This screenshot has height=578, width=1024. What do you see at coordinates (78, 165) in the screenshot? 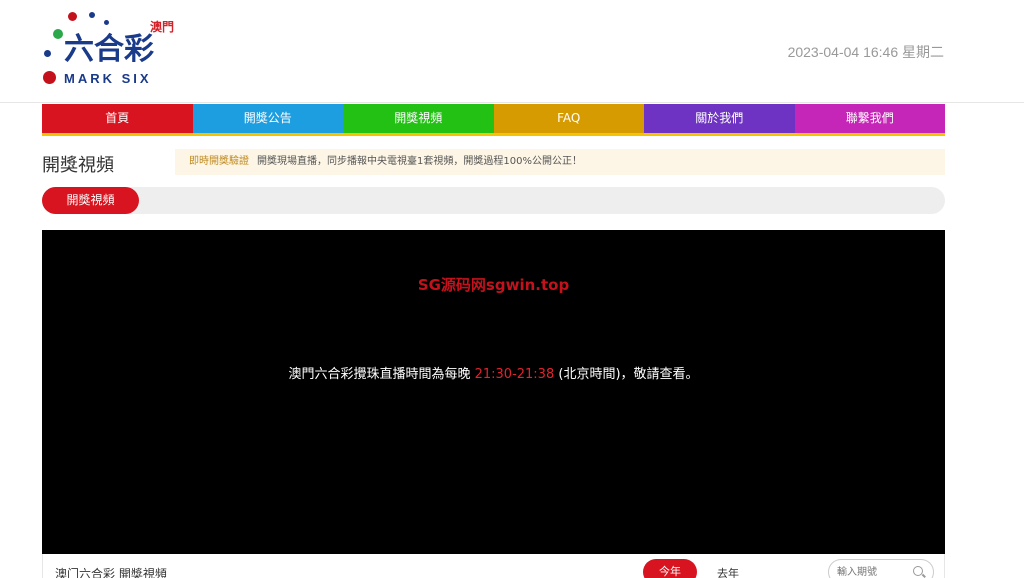
I see `page-title: 開獎視頻` at bounding box center [78, 165].